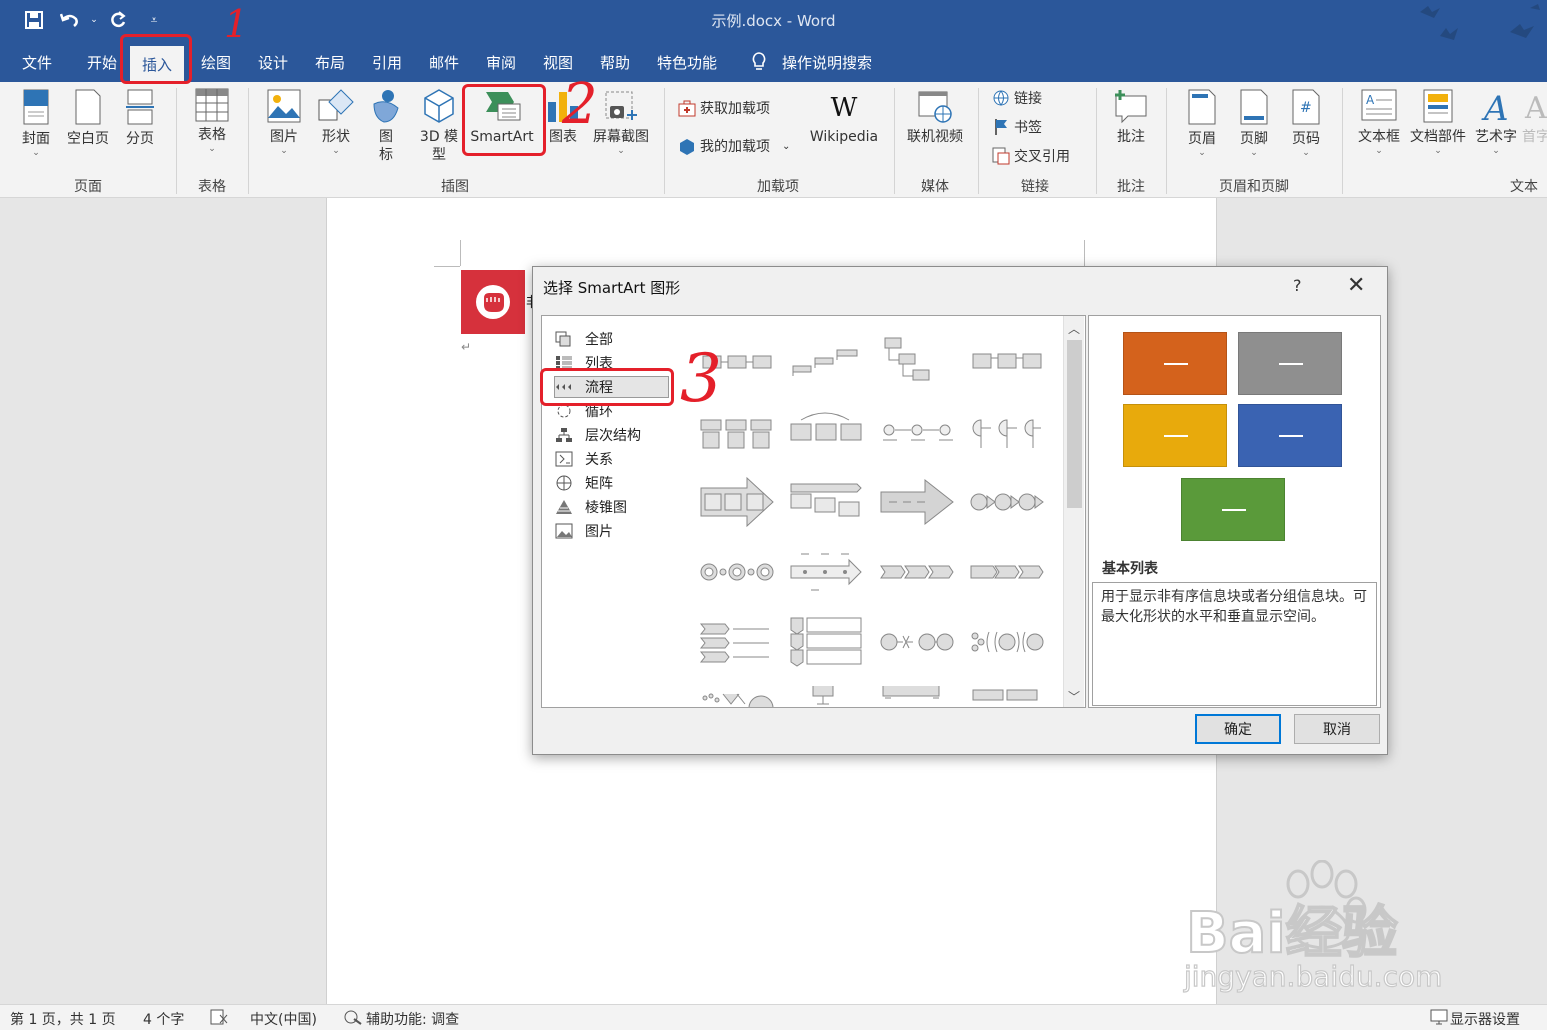 Image resolution: width=1547 pixels, height=1030 pixels. I want to click on wikipedia-label: Wikipedia, so click(844, 137).